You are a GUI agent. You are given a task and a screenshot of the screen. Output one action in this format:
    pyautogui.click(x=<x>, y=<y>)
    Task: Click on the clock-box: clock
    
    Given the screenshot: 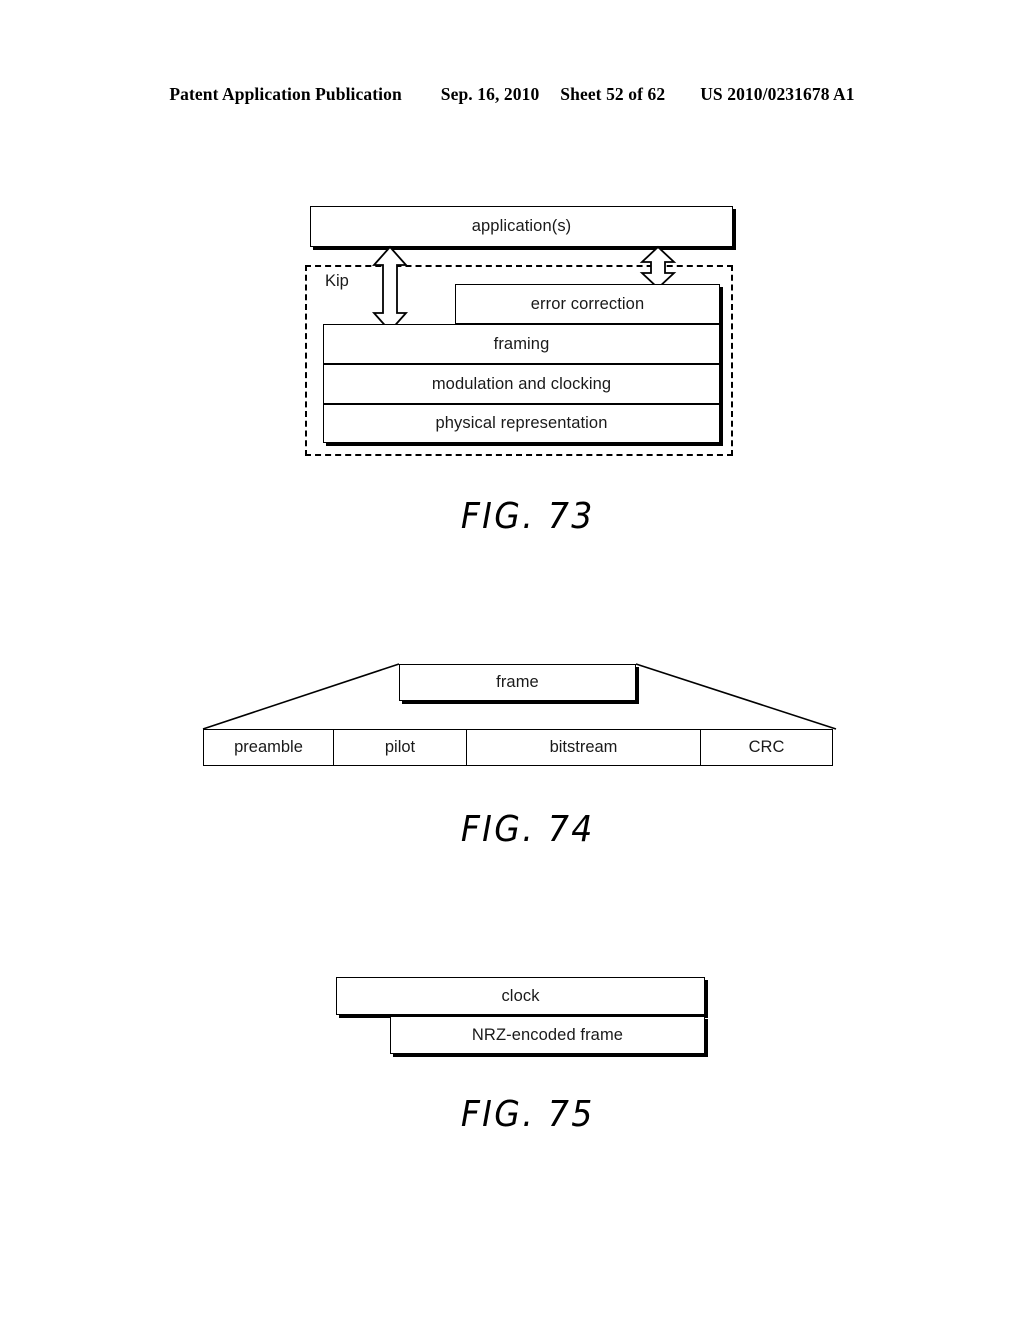 What is the action you would take?
    pyautogui.click(x=520, y=996)
    